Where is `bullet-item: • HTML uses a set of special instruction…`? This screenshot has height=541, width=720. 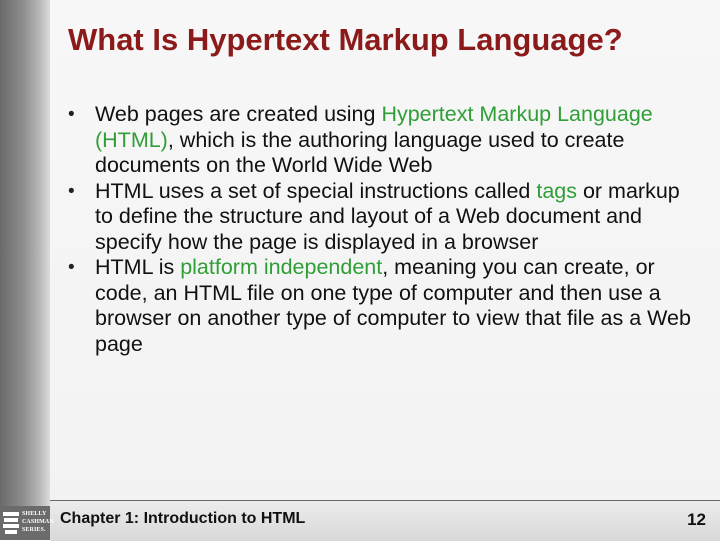 bullet-item: • HTML uses a set of special instruction… is located at coordinates (383, 217).